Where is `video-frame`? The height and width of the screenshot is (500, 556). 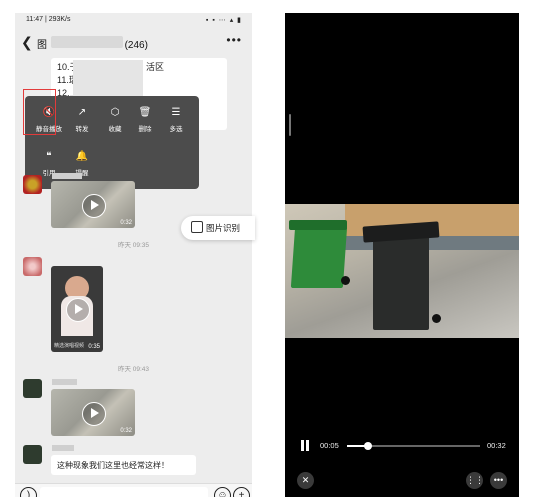
video-frame is located at coordinates (402, 271).